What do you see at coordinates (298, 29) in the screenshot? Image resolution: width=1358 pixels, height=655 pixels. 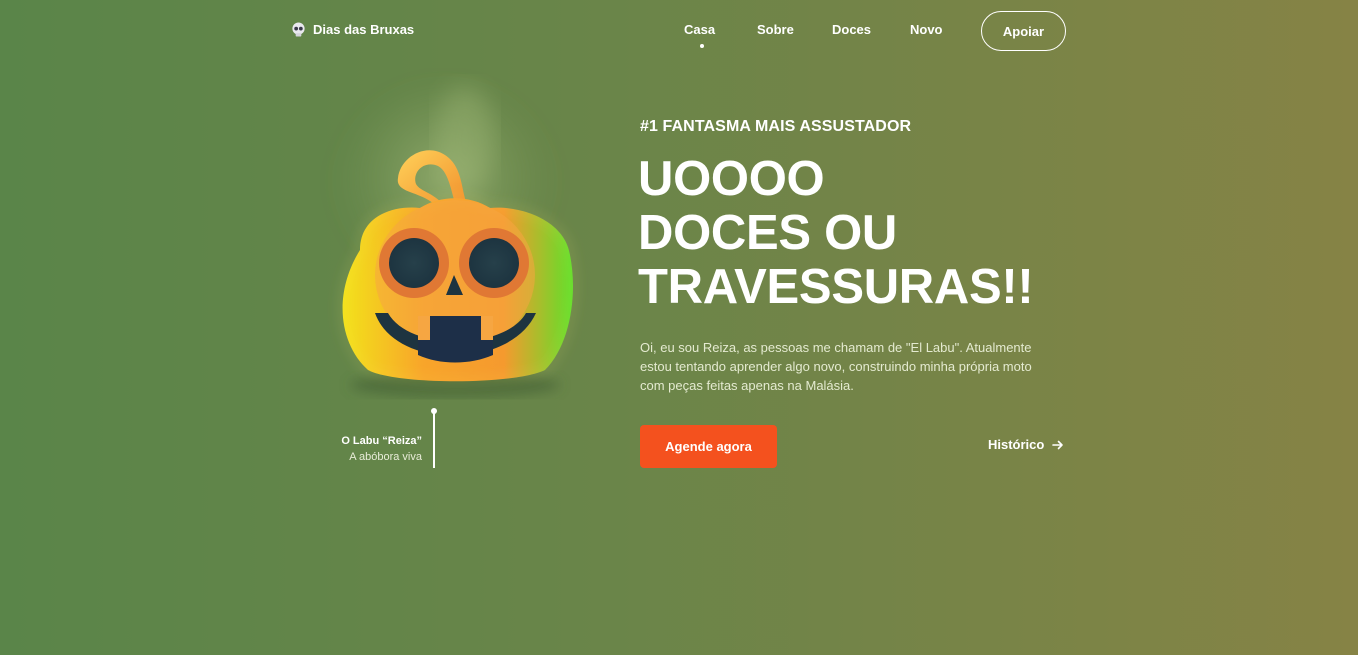 I see `skull-icon` at bounding box center [298, 29].